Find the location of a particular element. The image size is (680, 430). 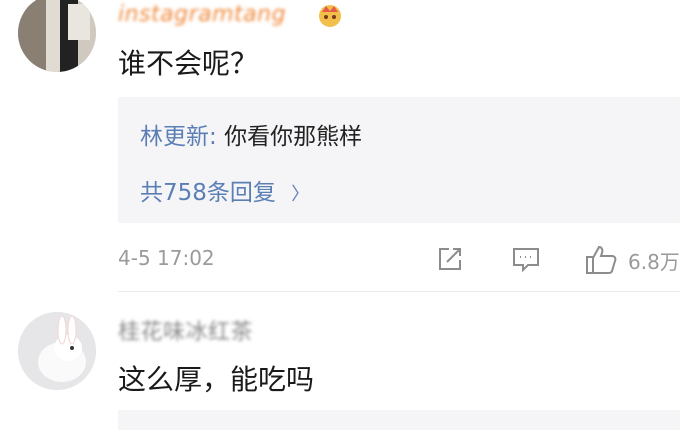

comment-username: 桂花味冰红茶 is located at coordinates (185, 330).